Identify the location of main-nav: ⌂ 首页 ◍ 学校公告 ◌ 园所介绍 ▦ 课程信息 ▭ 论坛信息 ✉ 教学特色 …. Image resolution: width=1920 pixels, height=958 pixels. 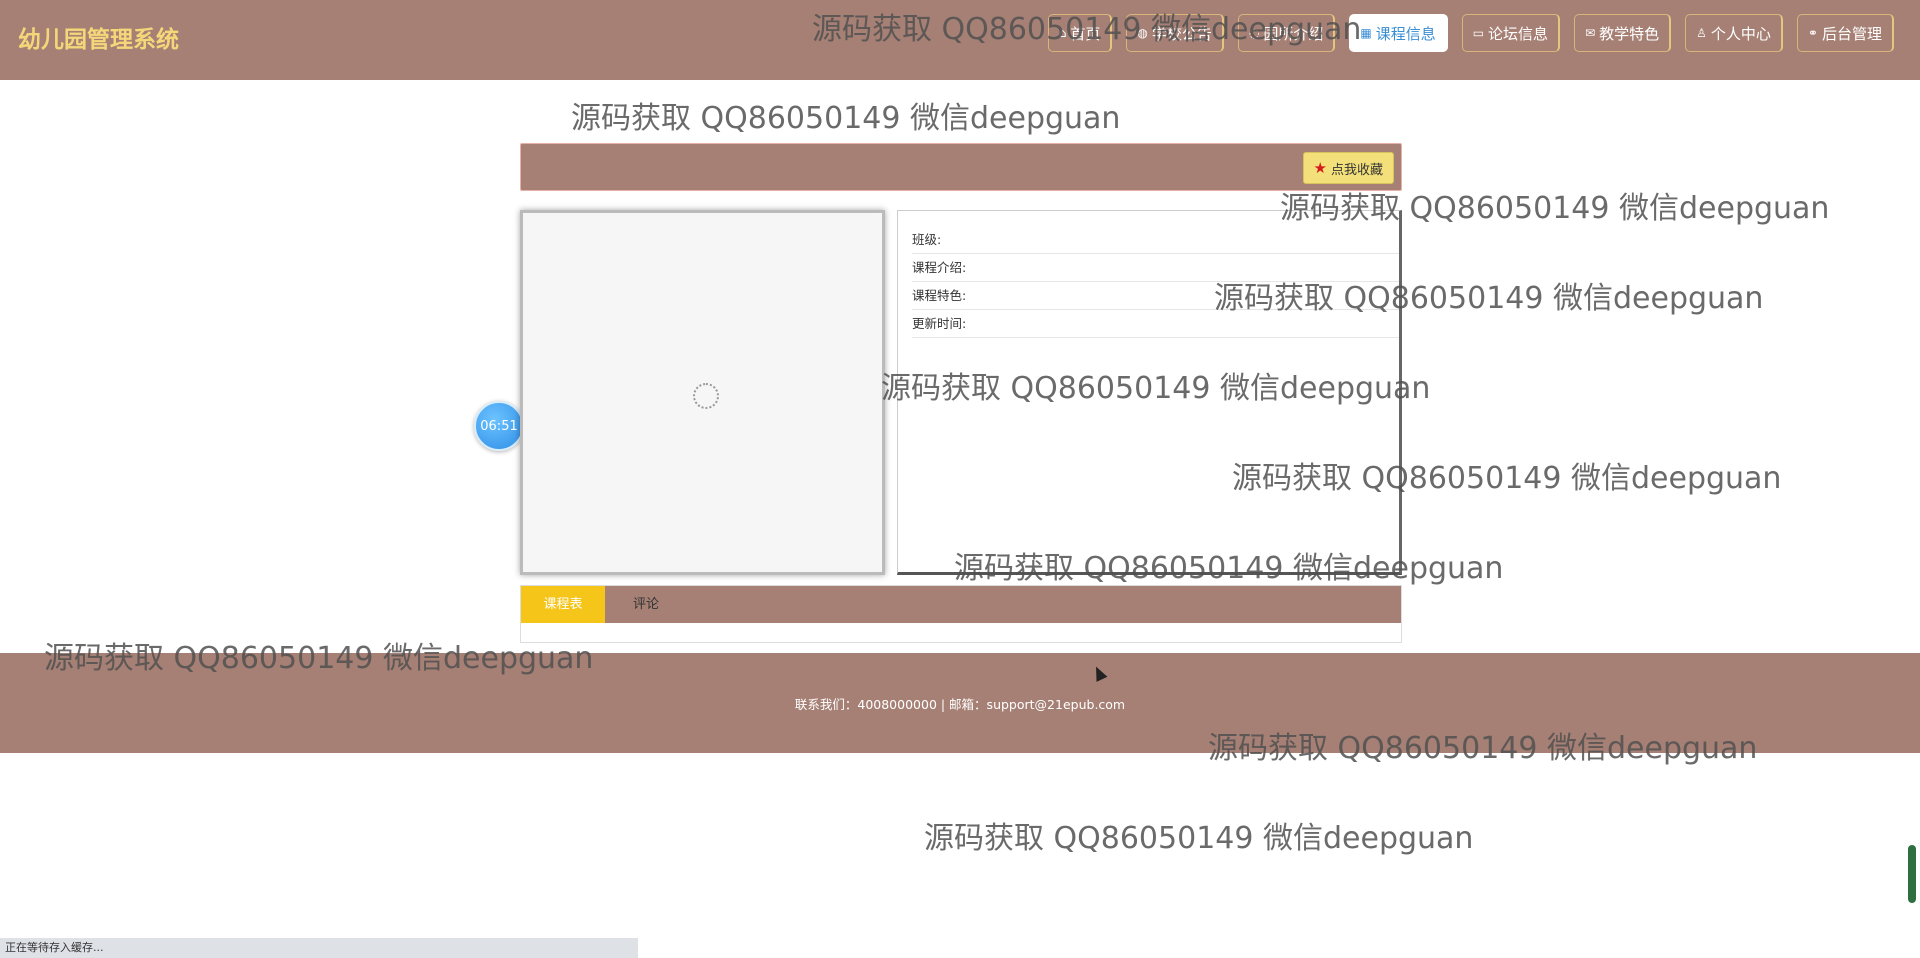
(1470, 33).